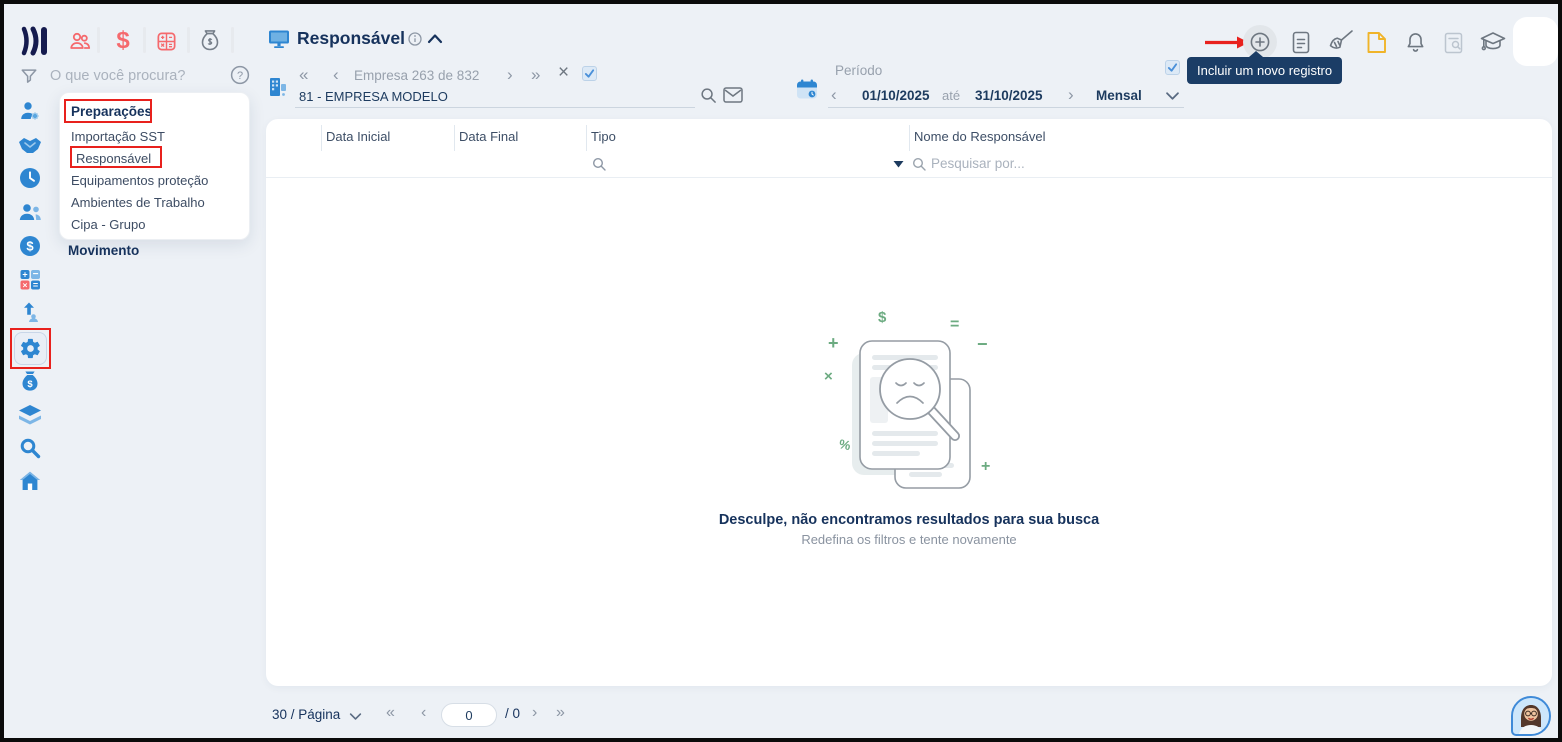 The width and height of the screenshot is (1562, 742). I want to click on home-icon, so click(30, 481).